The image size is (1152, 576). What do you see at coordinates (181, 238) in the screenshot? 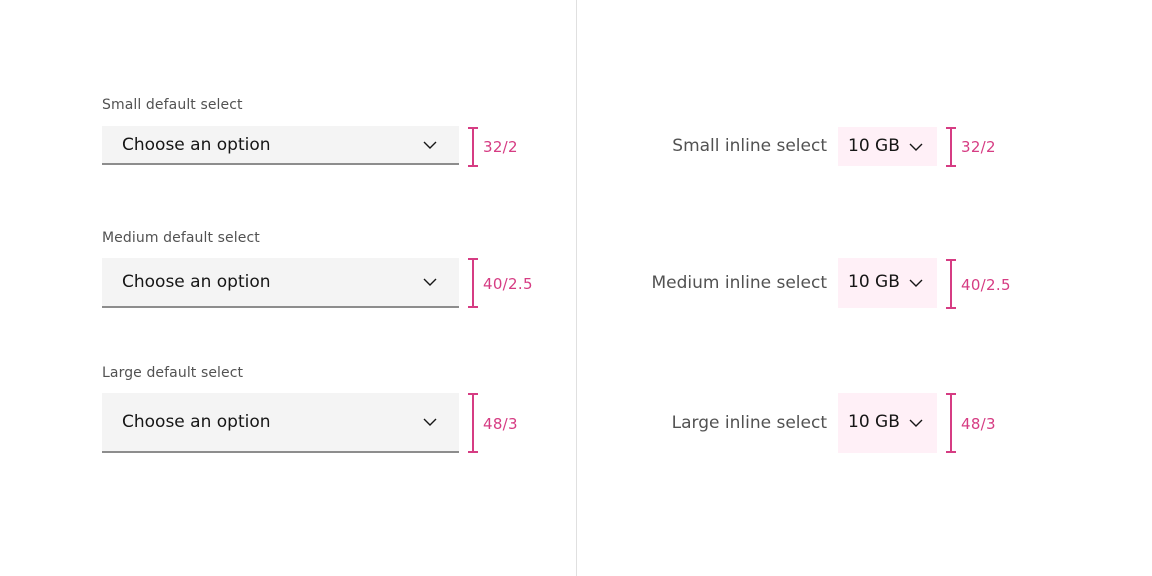
I see `medium-default-select-label: Medium default select` at bounding box center [181, 238].